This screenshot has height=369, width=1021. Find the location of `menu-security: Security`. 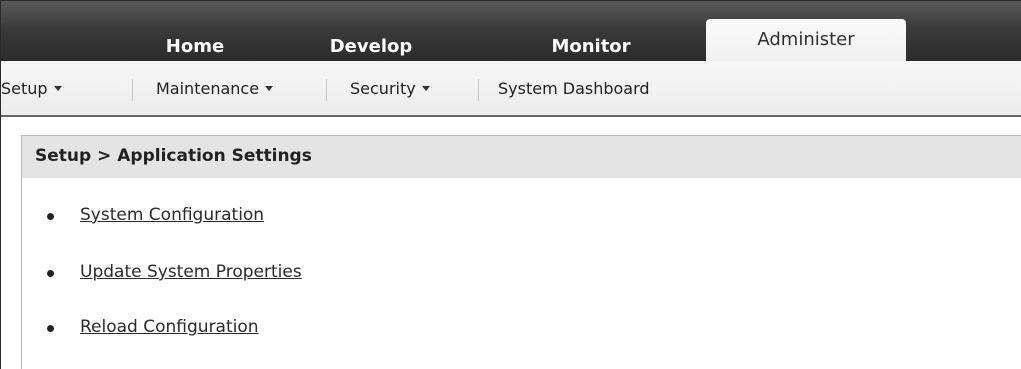

menu-security: Security is located at coordinates (390, 88).